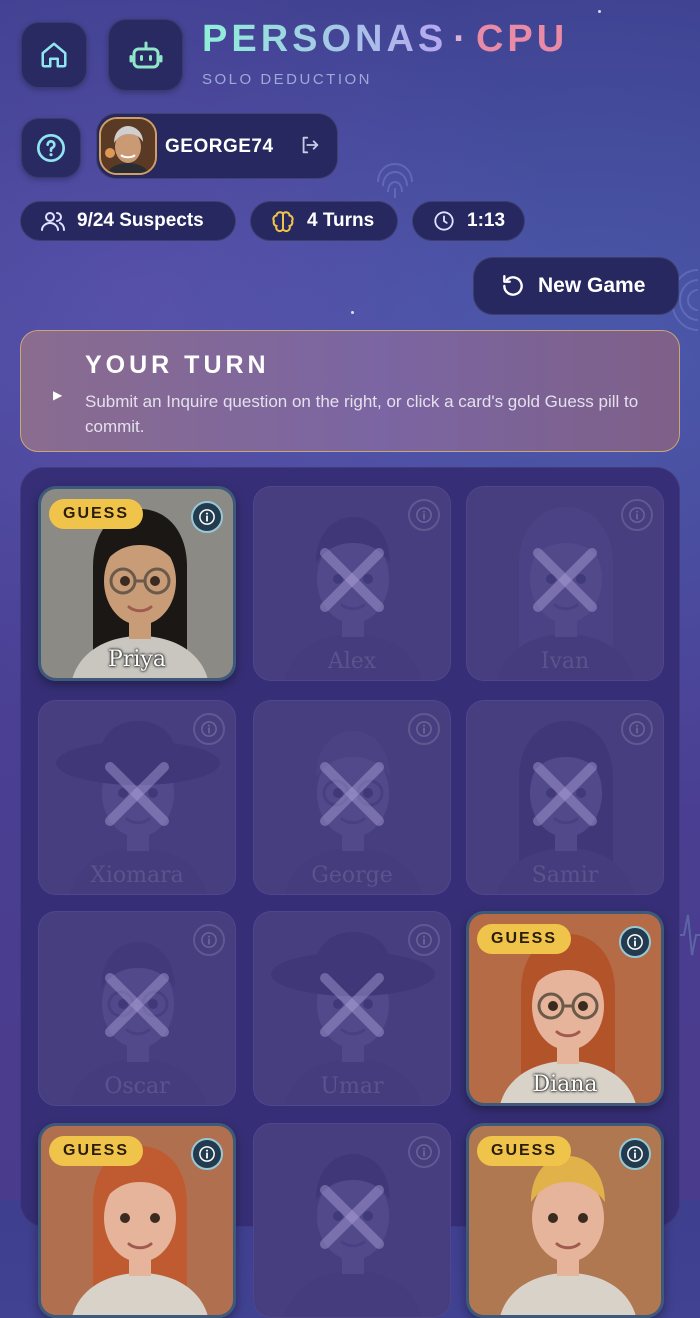  I want to click on suspect-name: Umar, so click(352, 1086).